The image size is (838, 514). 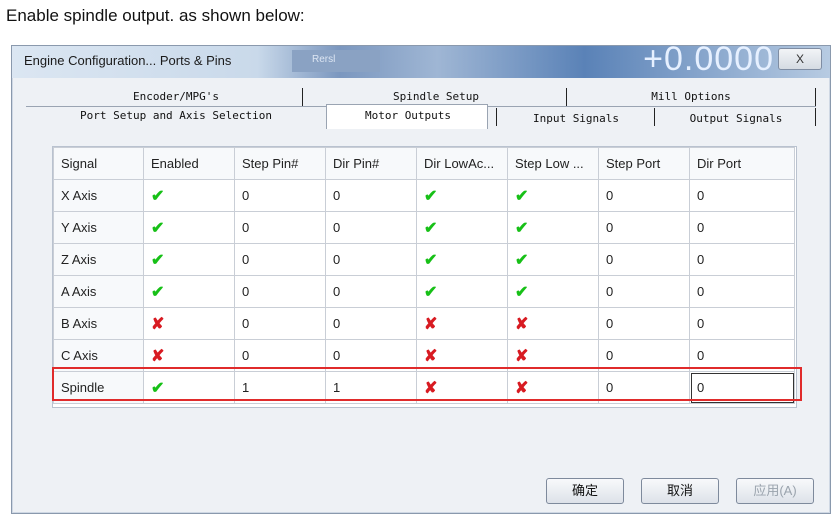 I want to click on window-title: Engine Configuration... Ports & Pins, so click(x=128, y=60).